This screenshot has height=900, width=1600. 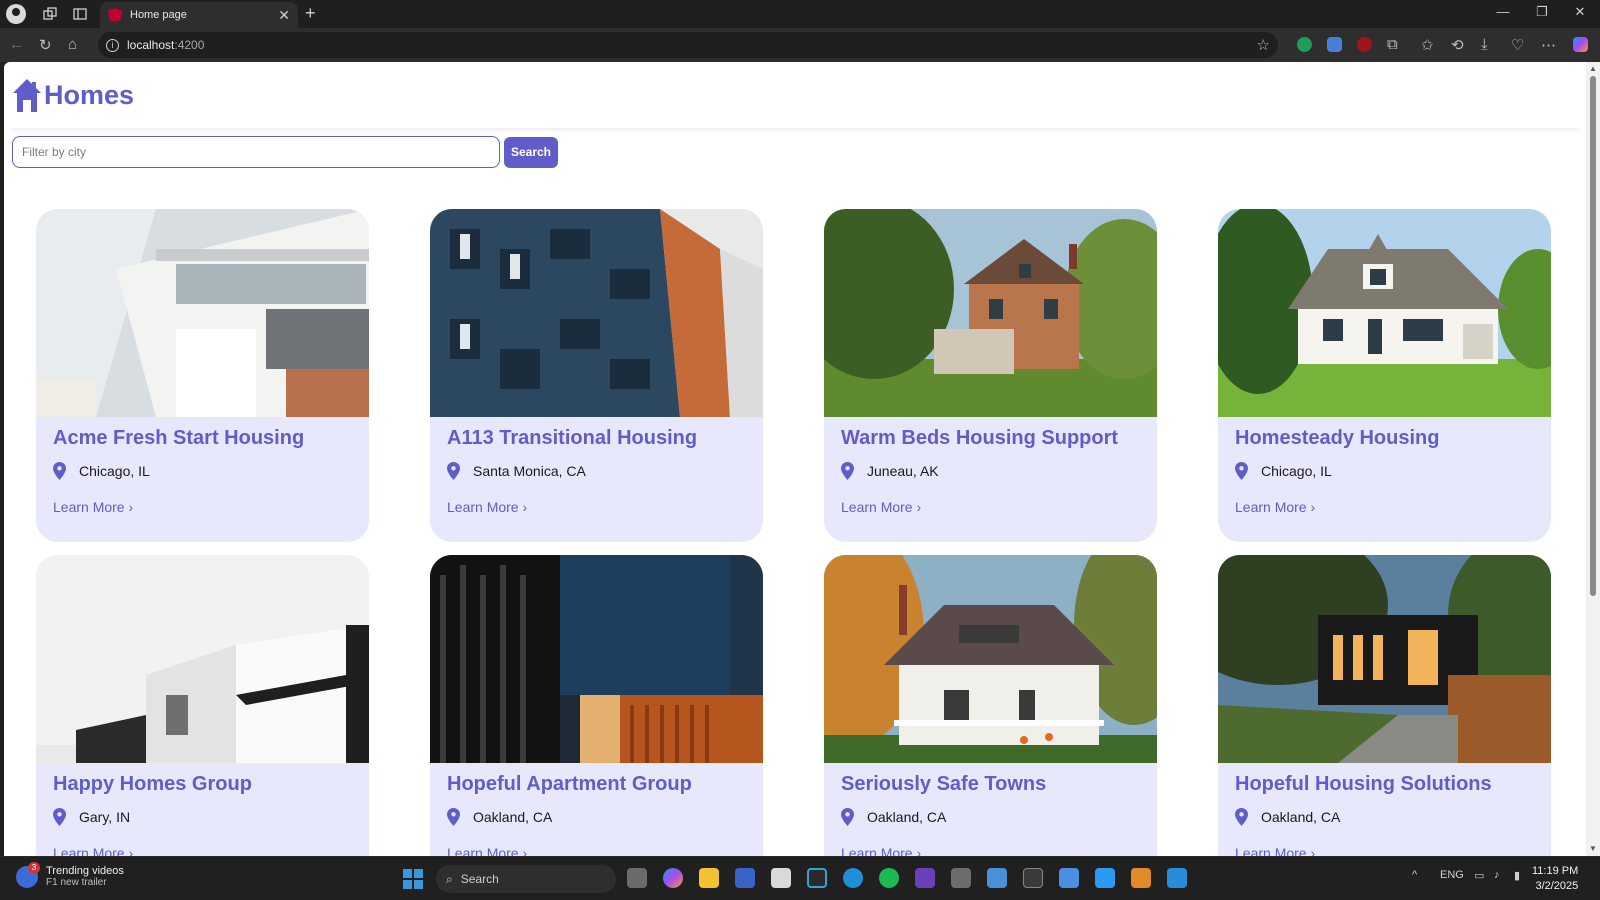 What do you see at coordinates (80, 14) in the screenshot?
I see `vertical-tabs-icon` at bounding box center [80, 14].